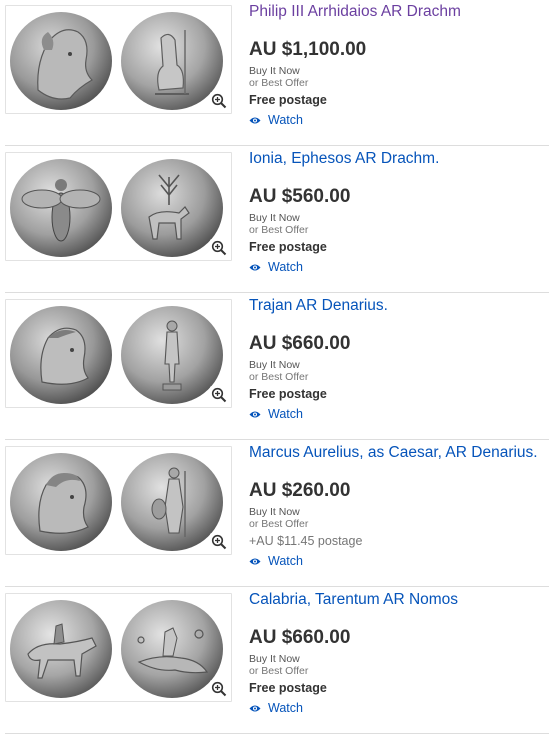 The width and height of the screenshot is (549, 735). I want to click on listing-price: AU $1,100.00, so click(308, 49).